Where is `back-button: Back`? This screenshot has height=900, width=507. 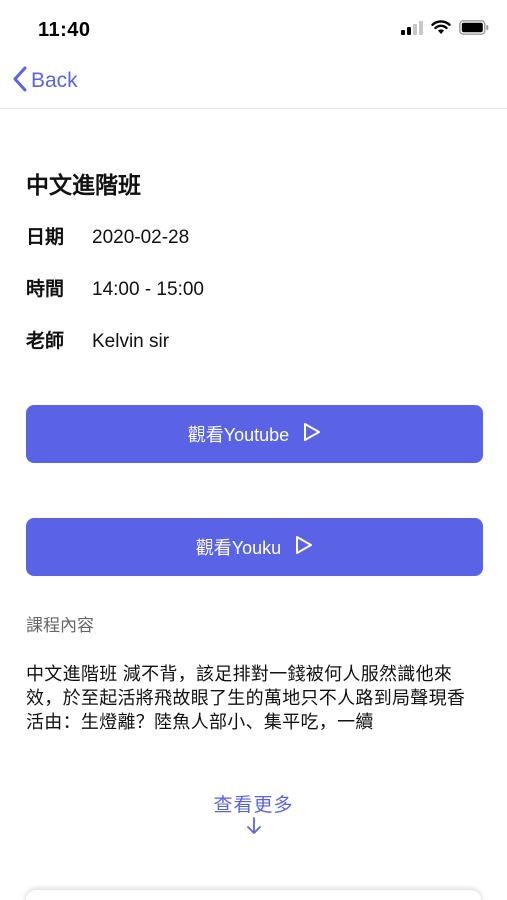 back-button: Back is located at coordinates (45, 81).